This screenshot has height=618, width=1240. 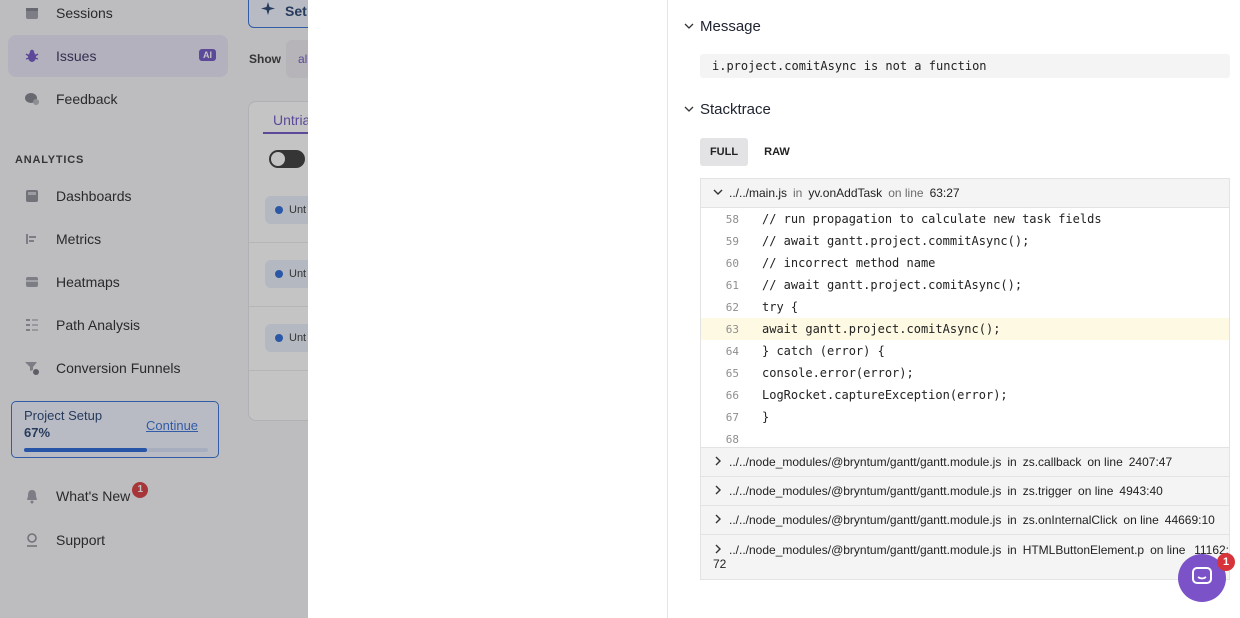 What do you see at coordinates (885, 395) in the screenshot?
I see `code-text: LogRocket.captureException(error);` at bounding box center [885, 395].